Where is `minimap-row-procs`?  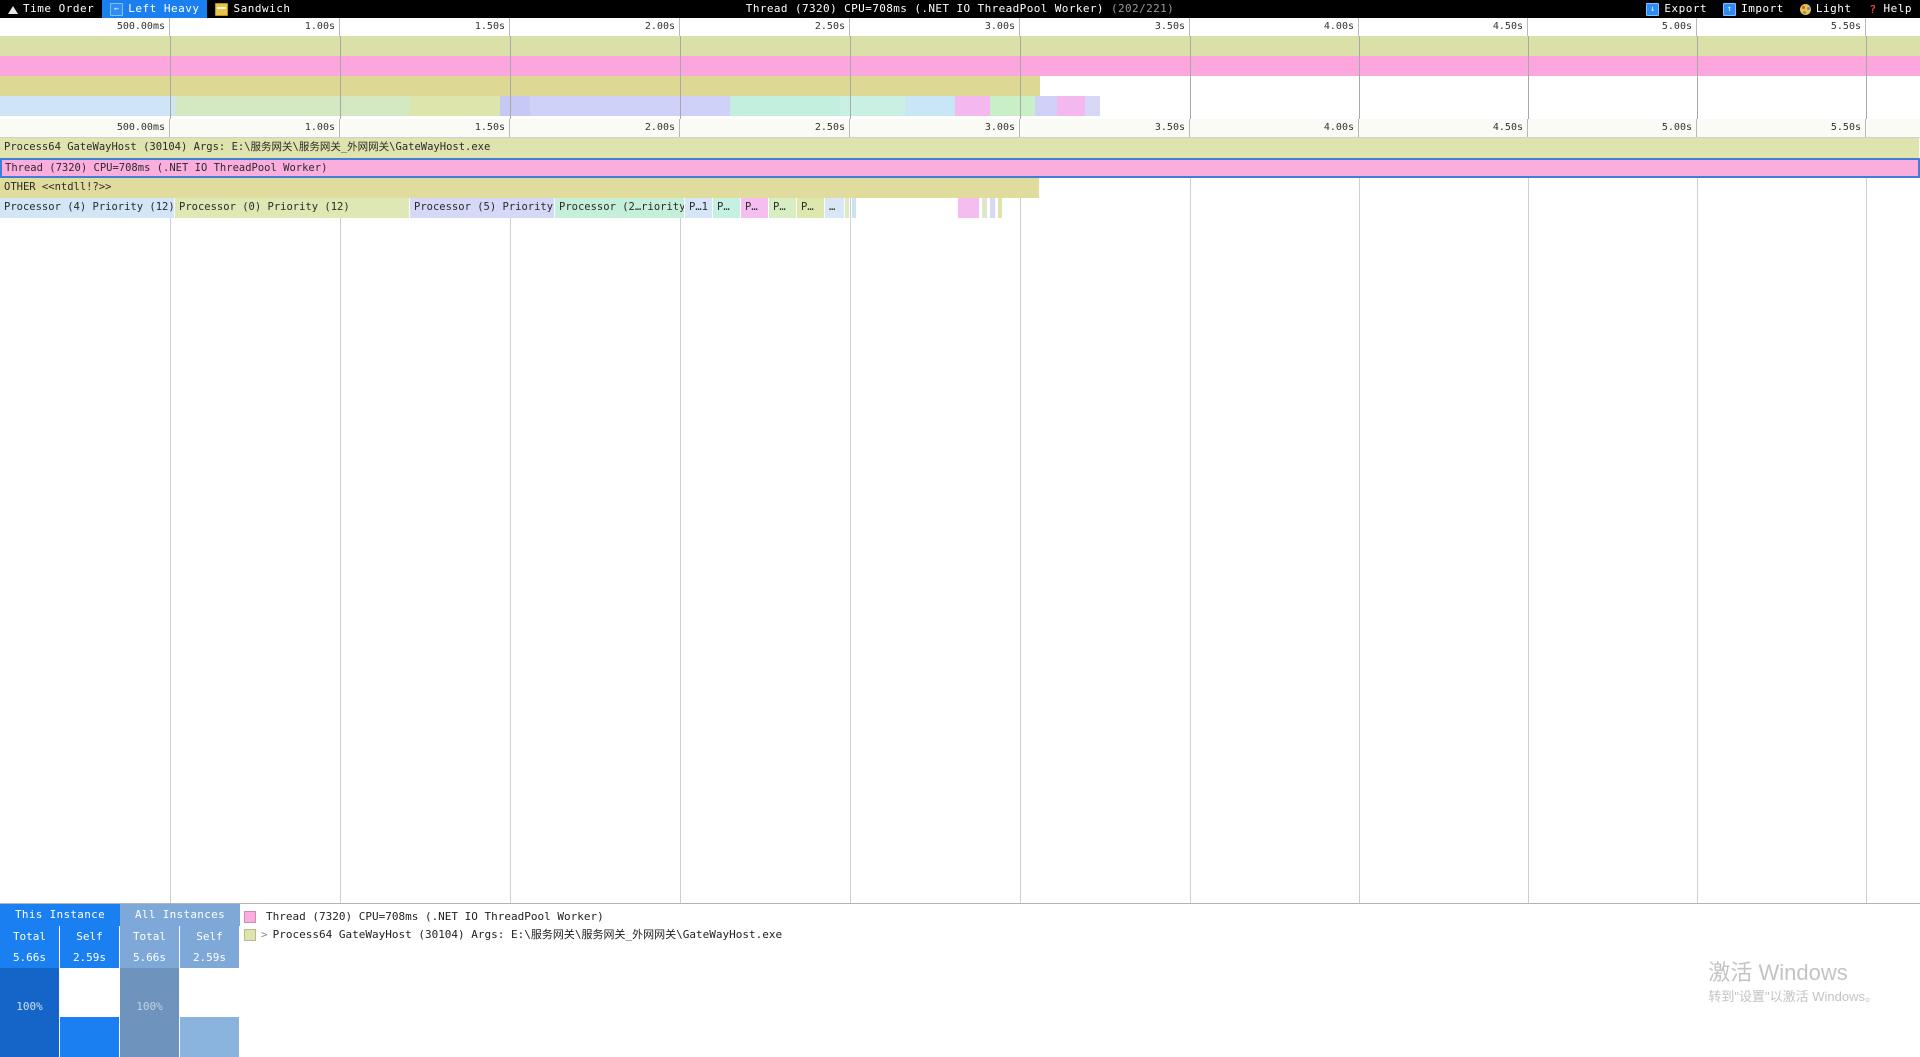 minimap-row-procs is located at coordinates (960, 106).